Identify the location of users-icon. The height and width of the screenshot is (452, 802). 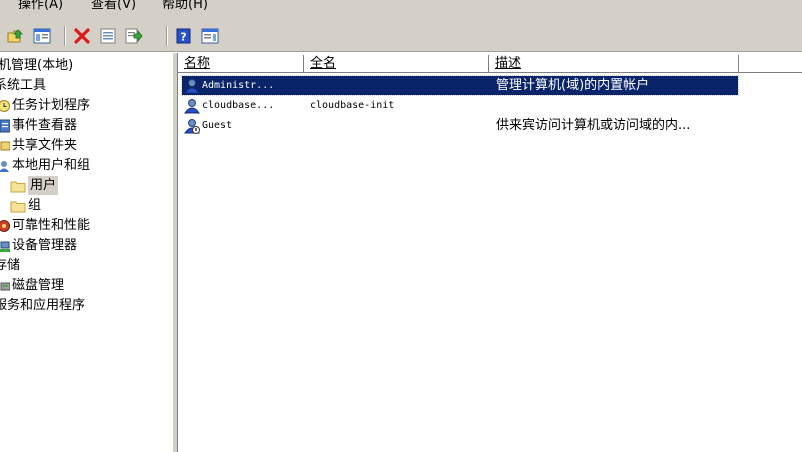
(4, 166).